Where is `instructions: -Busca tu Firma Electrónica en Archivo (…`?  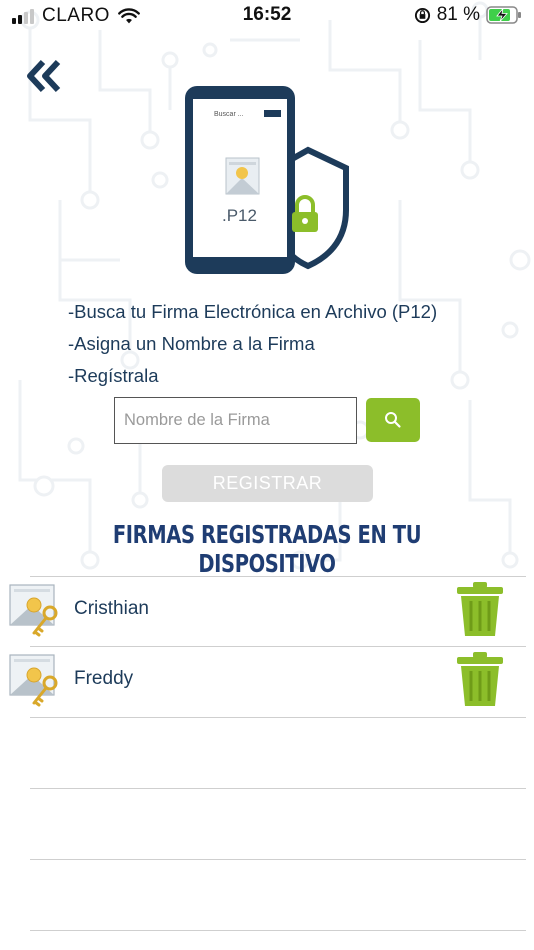
instructions: -Busca tu Firma Electrónica en Archivo (… is located at coordinates (252, 349).